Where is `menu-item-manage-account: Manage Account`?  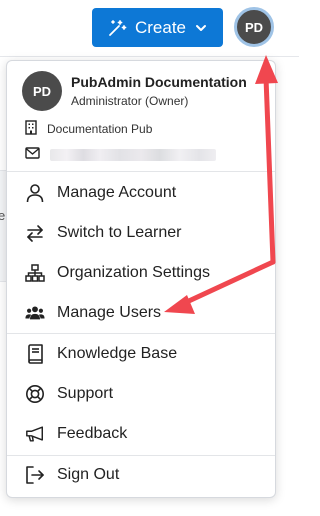 menu-item-manage-account: Manage Account is located at coordinates (141, 193).